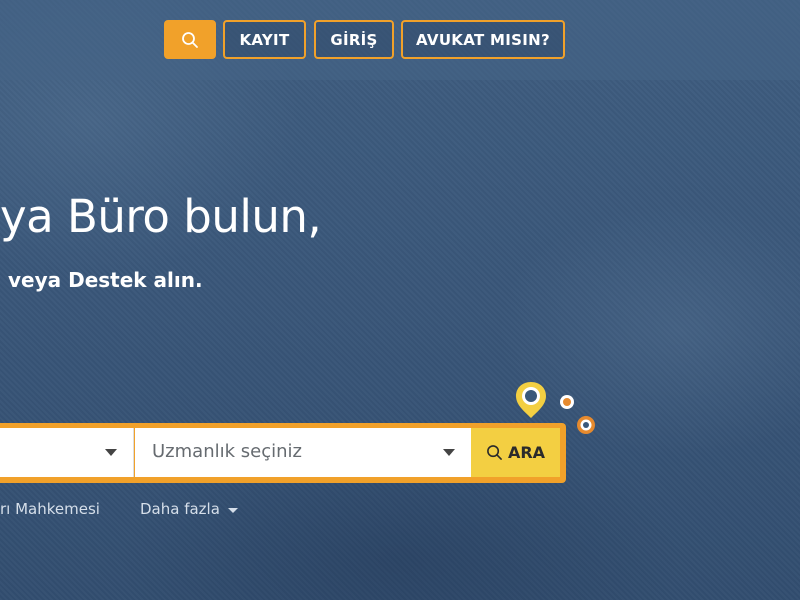 The width and height of the screenshot is (800, 600). I want to click on expertise-select: Uzmanlık seçiniz, so click(303, 452).